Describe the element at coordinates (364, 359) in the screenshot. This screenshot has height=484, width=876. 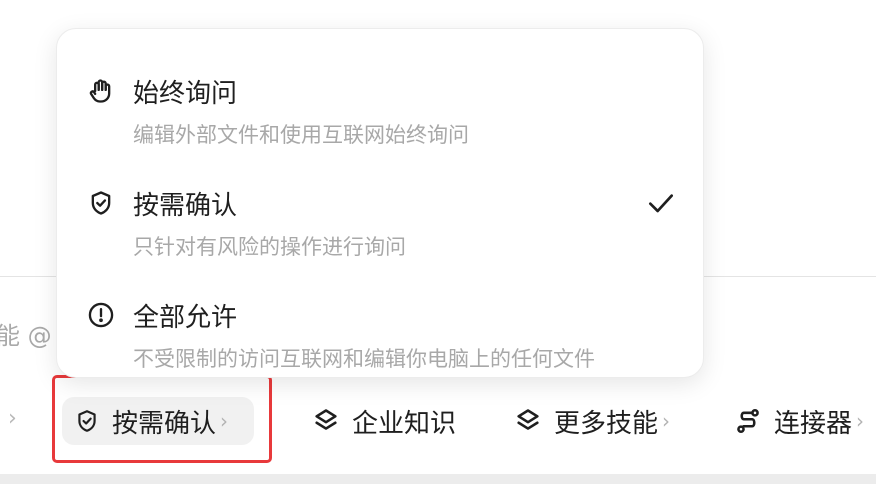
I see `option-description: 不受限制的访问互联网和编辑你电脑上的任何文件` at that location.